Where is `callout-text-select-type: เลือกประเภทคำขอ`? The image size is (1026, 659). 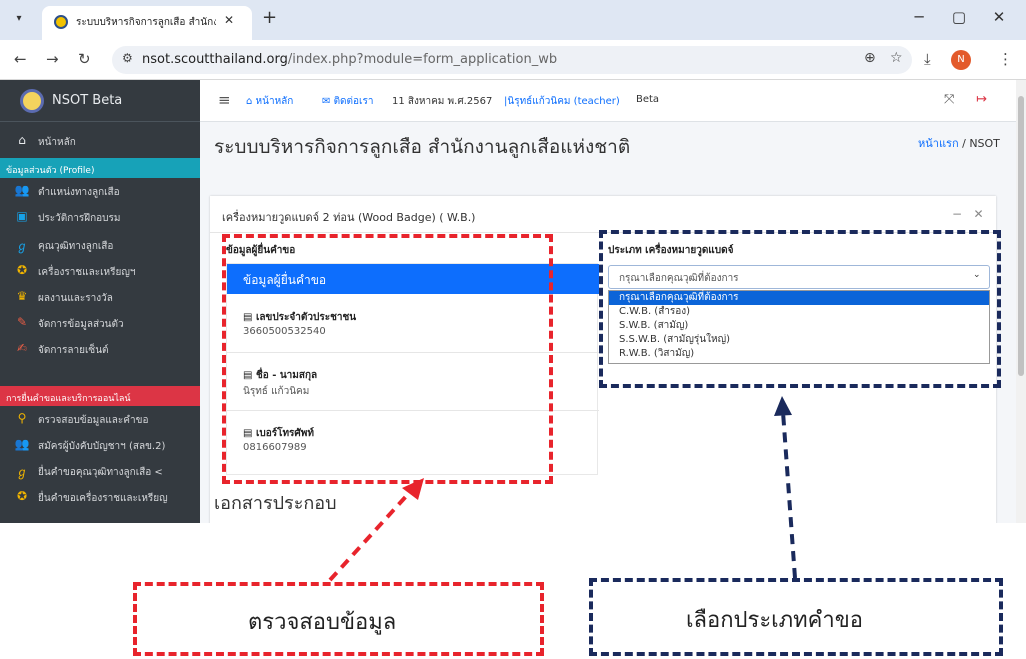
callout-text-select-type: เลือกประเภทคำขอ is located at coordinates (774, 620).